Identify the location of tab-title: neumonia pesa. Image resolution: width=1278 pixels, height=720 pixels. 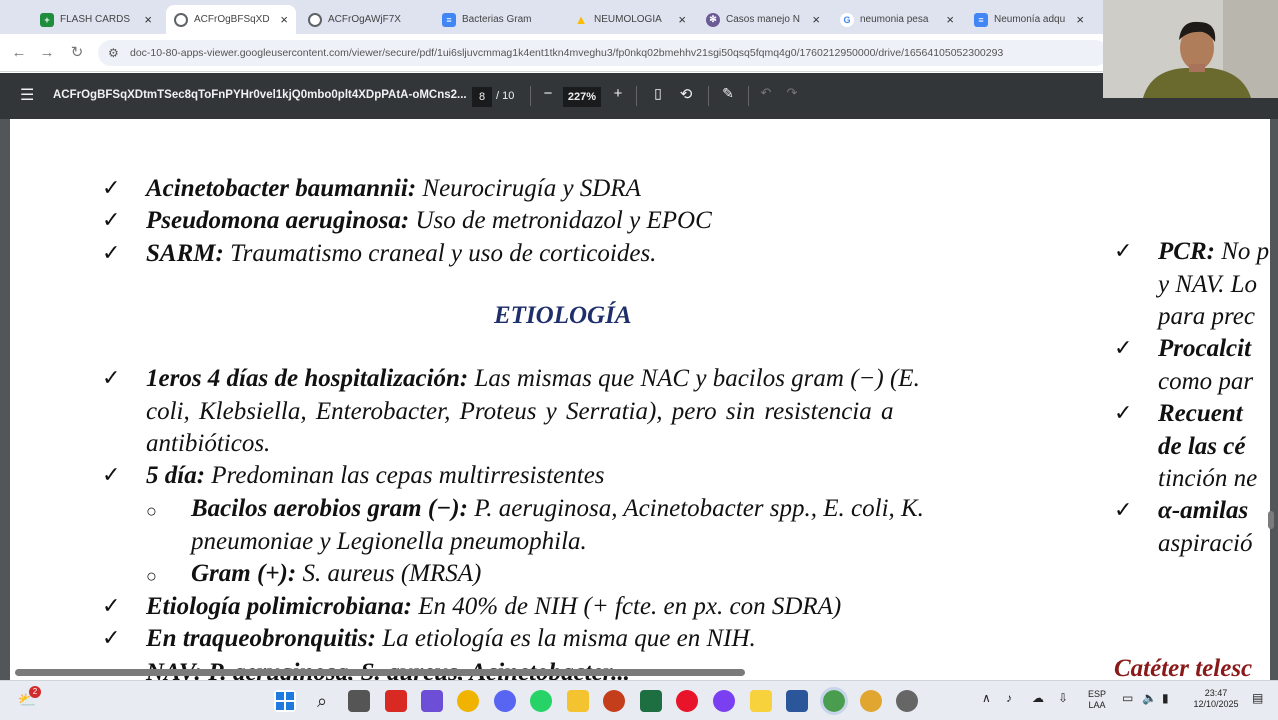
(894, 19).